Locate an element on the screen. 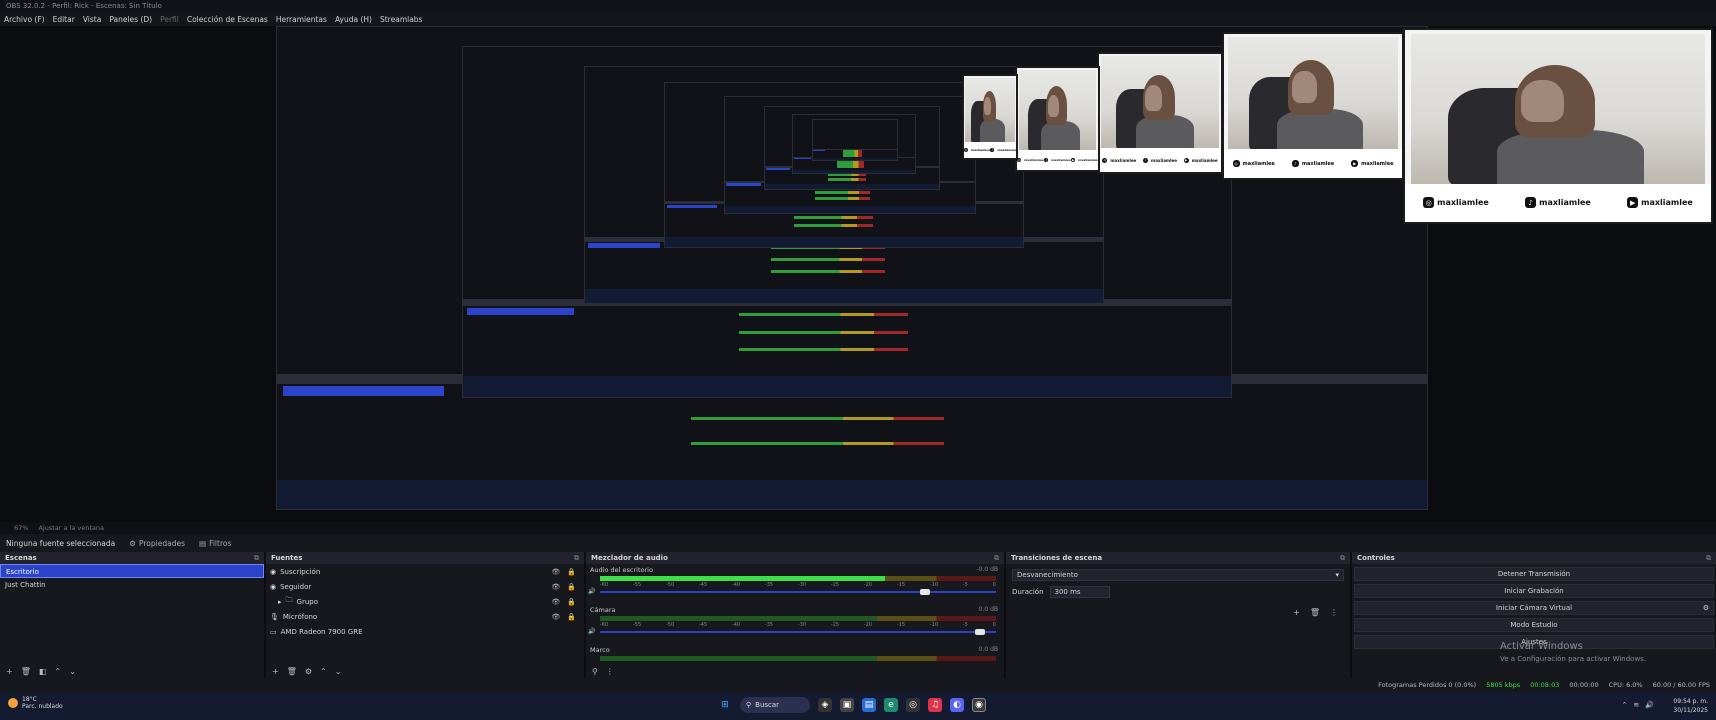 Image resolution: width=1716 pixels, height=720 pixels. stop-stream-button: Detener Transmisión is located at coordinates (1534, 574).